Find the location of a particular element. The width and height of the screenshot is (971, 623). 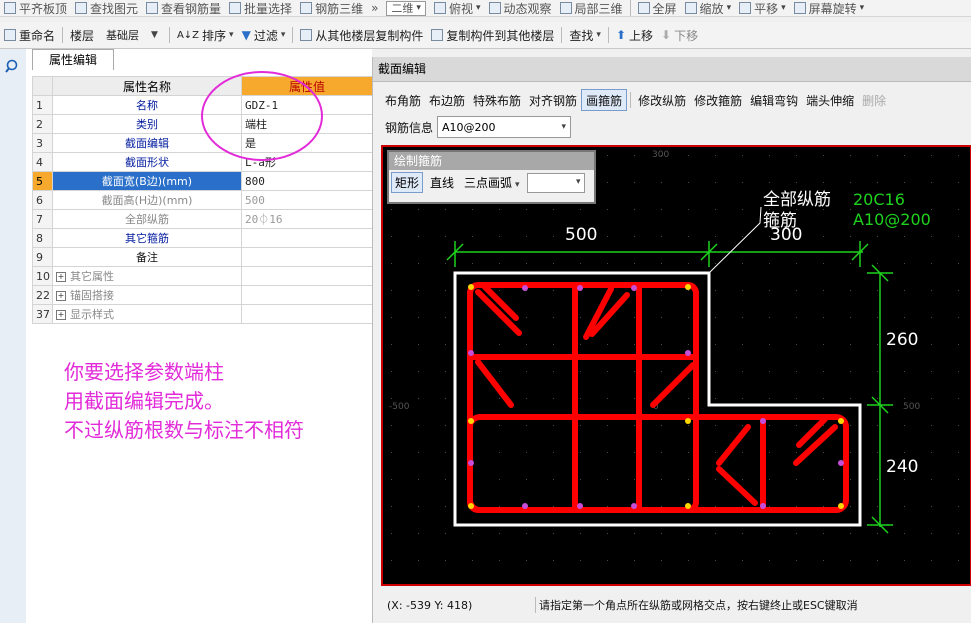

rebar-info-select: A10@200 ▾ is located at coordinates (504, 127).